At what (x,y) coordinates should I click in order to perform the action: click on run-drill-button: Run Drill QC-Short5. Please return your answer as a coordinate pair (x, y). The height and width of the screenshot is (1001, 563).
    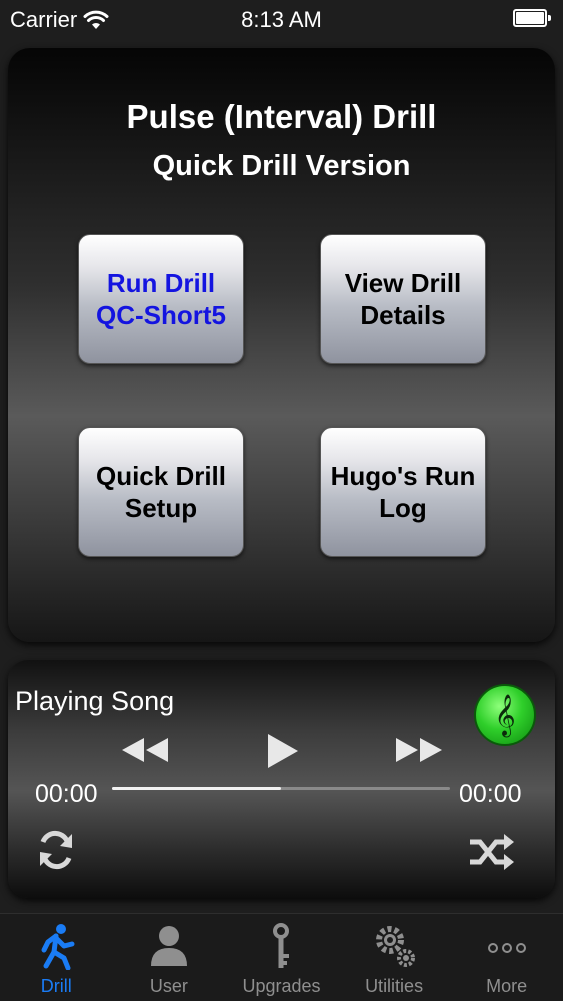
    Looking at the image, I should click on (161, 299).